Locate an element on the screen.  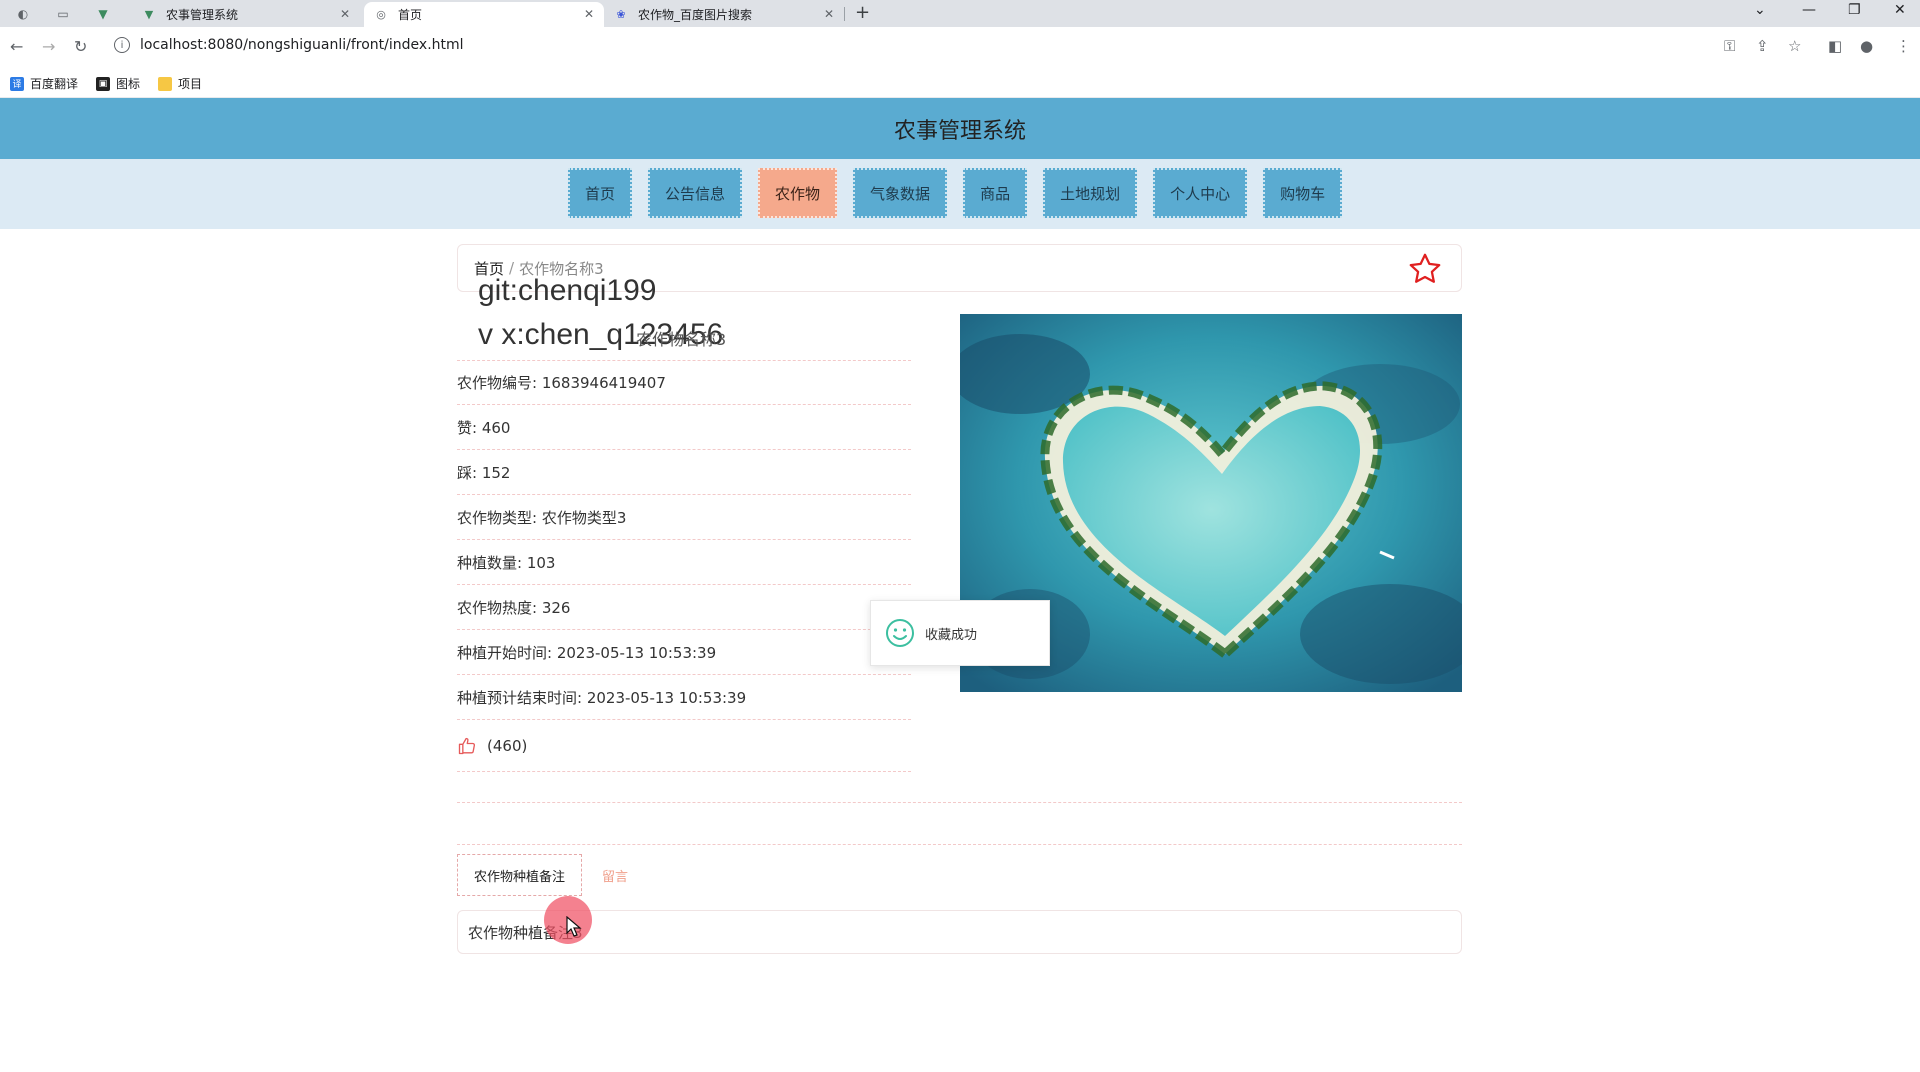
close-window-icon: ✕ is located at coordinates (1900, 10).